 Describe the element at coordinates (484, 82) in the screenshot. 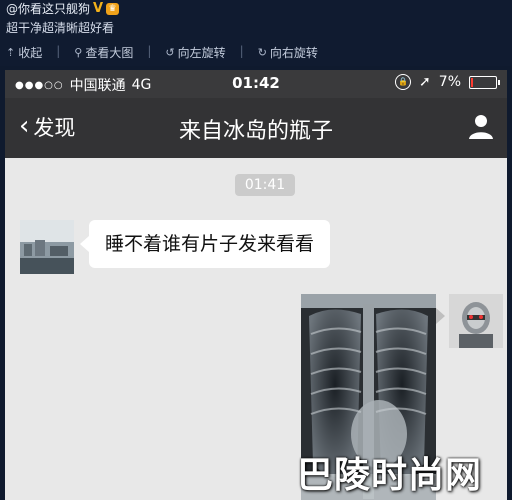

I see `battery-icon` at that location.